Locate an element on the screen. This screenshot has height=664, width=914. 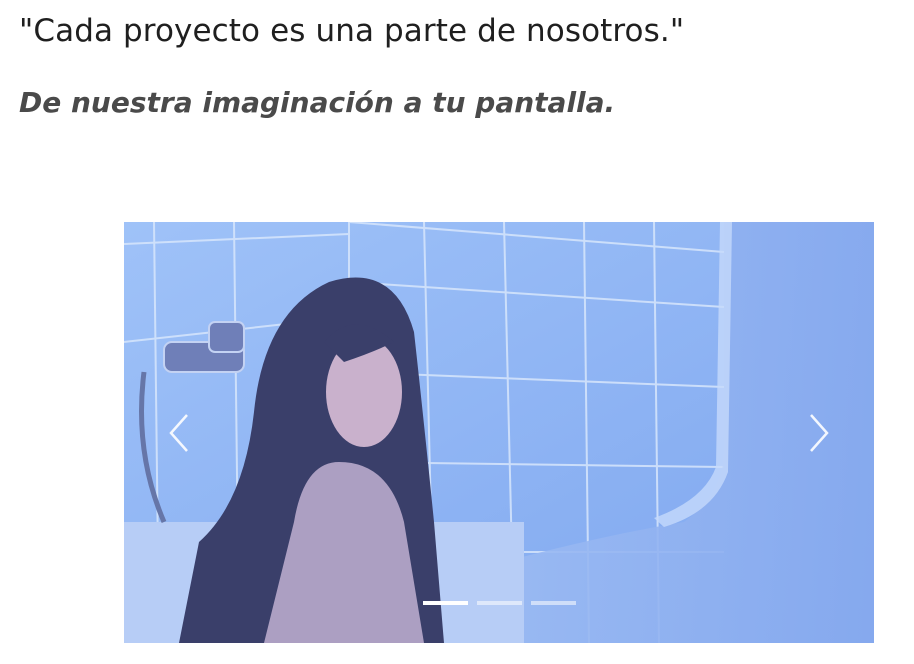
chevron-right-icon is located at coordinates (819, 433).